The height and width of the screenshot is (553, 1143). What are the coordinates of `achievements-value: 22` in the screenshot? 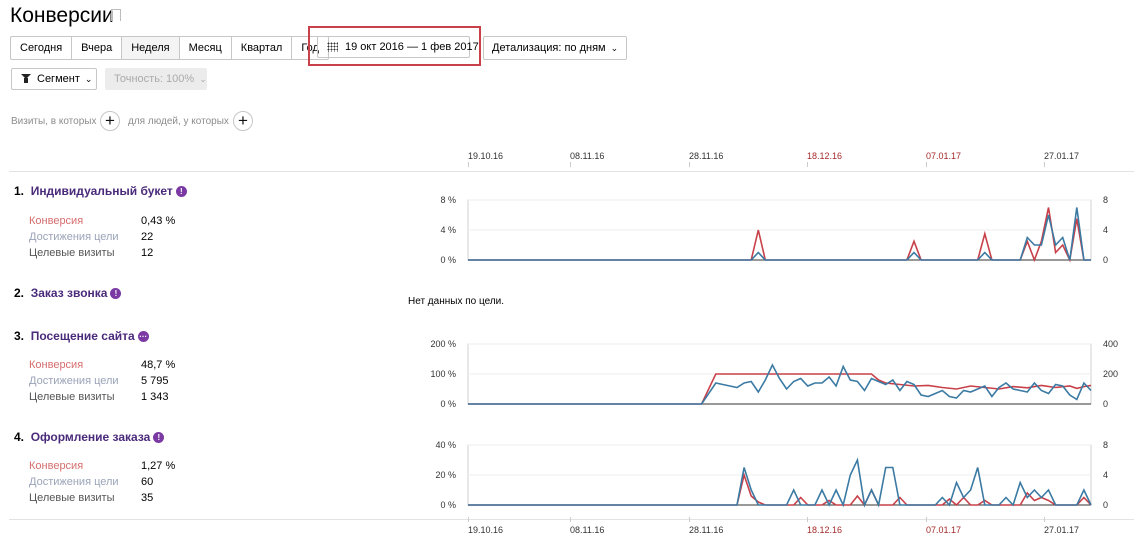 It's located at (147, 237).